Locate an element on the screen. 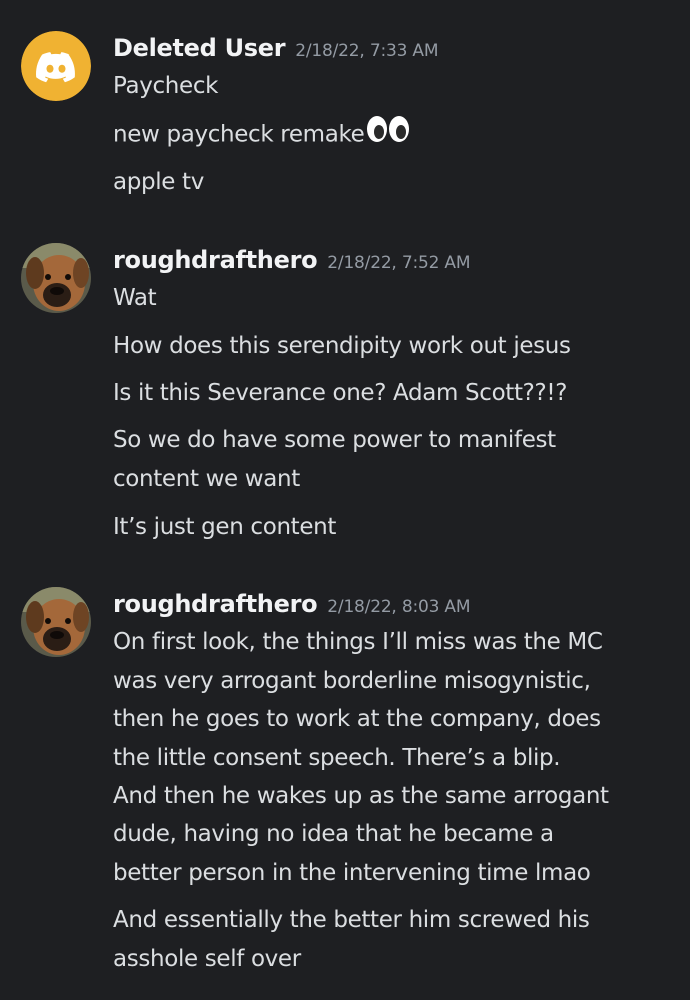  discord-logo-icon is located at coordinates (56, 66).